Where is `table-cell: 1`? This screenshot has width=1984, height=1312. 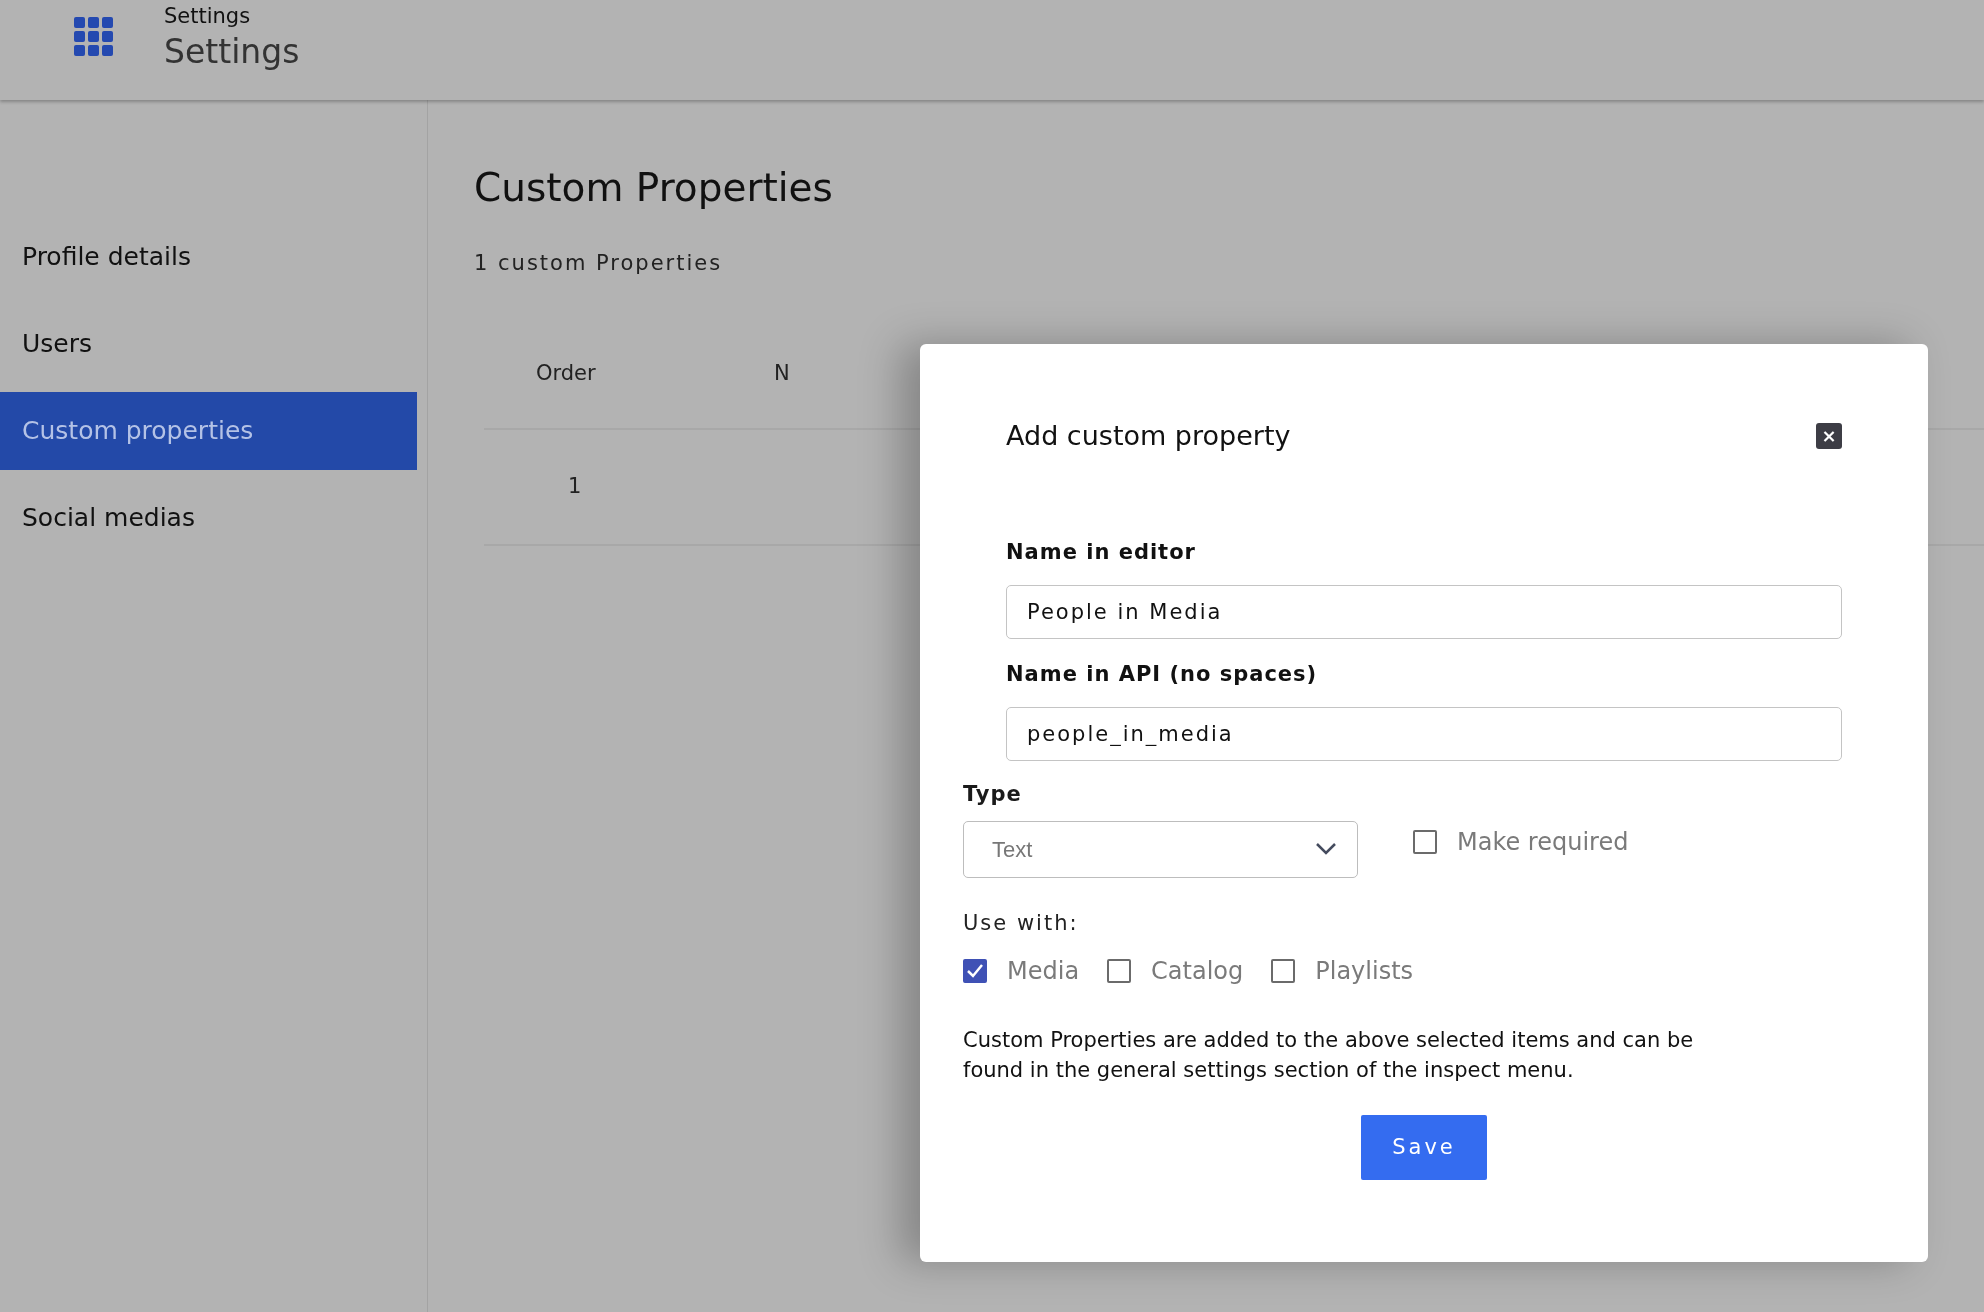 table-cell: 1 is located at coordinates (575, 485).